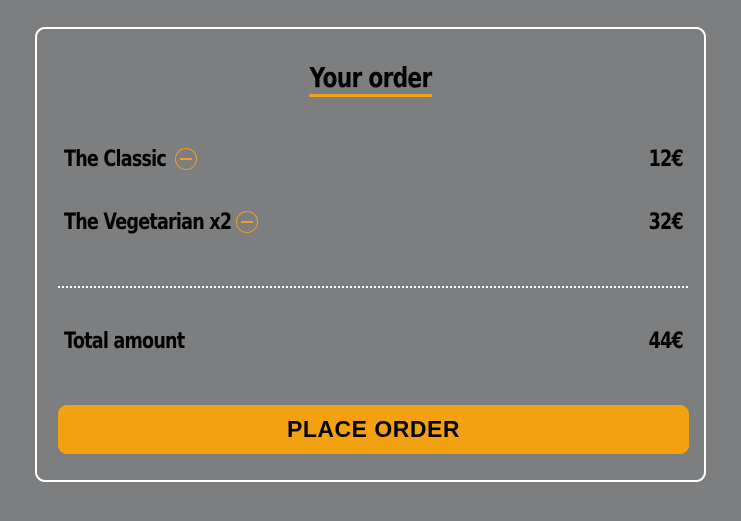  What do you see at coordinates (373, 429) in the screenshot?
I see `place-order-button: PLACE ORDER` at bounding box center [373, 429].